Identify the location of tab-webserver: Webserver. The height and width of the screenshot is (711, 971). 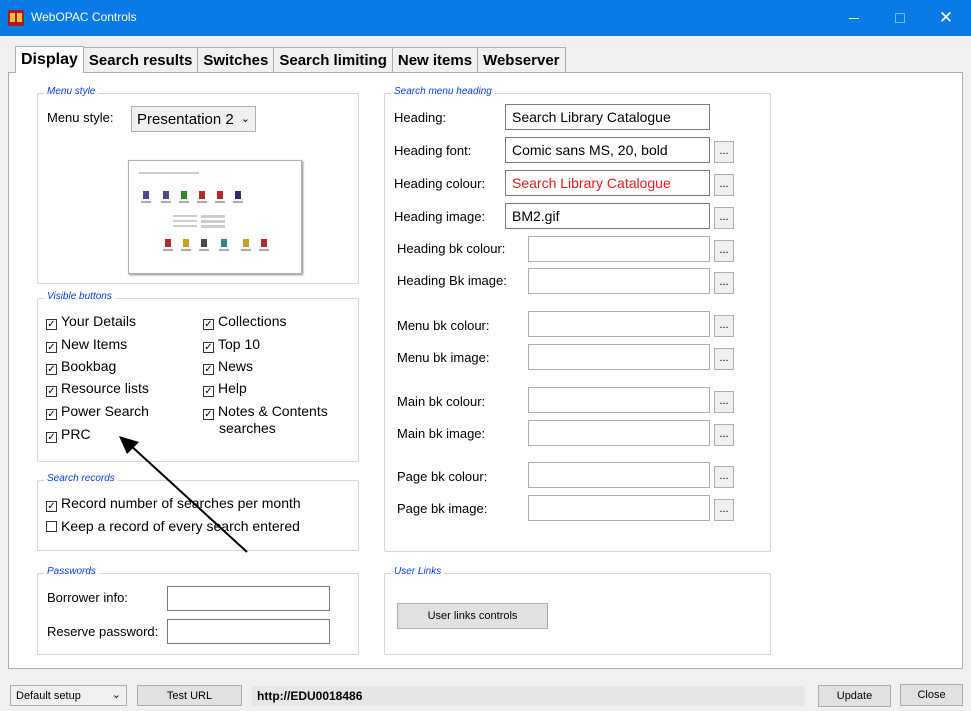
(521, 60).